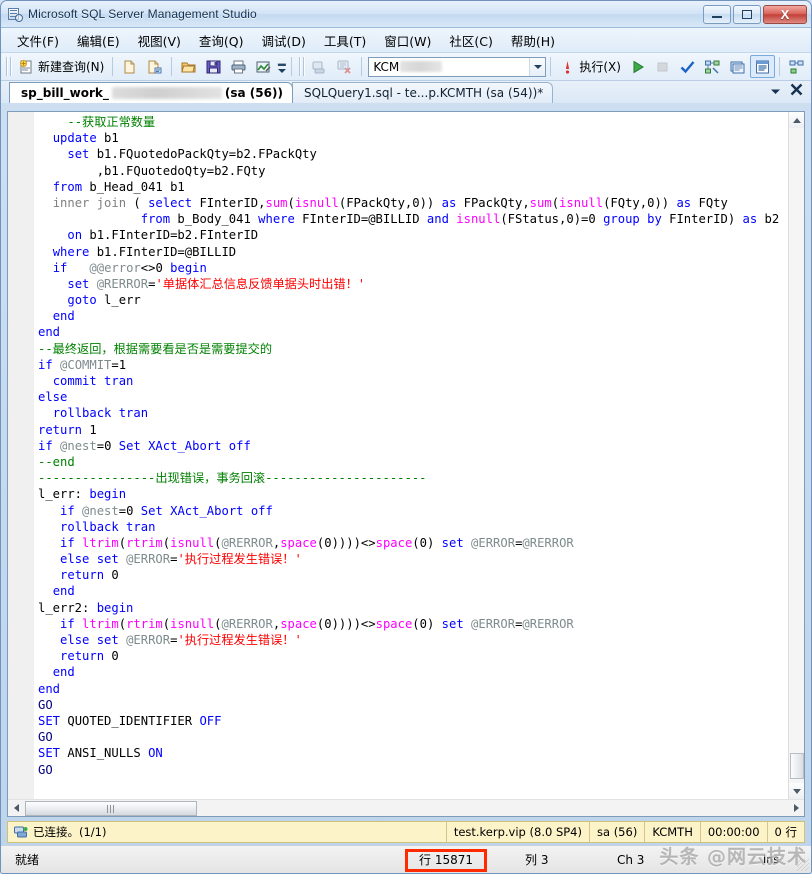  Describe the element at coordinates (733, 857) in the screenshot. I see `watermark: 头条 @网云技术` at that location.